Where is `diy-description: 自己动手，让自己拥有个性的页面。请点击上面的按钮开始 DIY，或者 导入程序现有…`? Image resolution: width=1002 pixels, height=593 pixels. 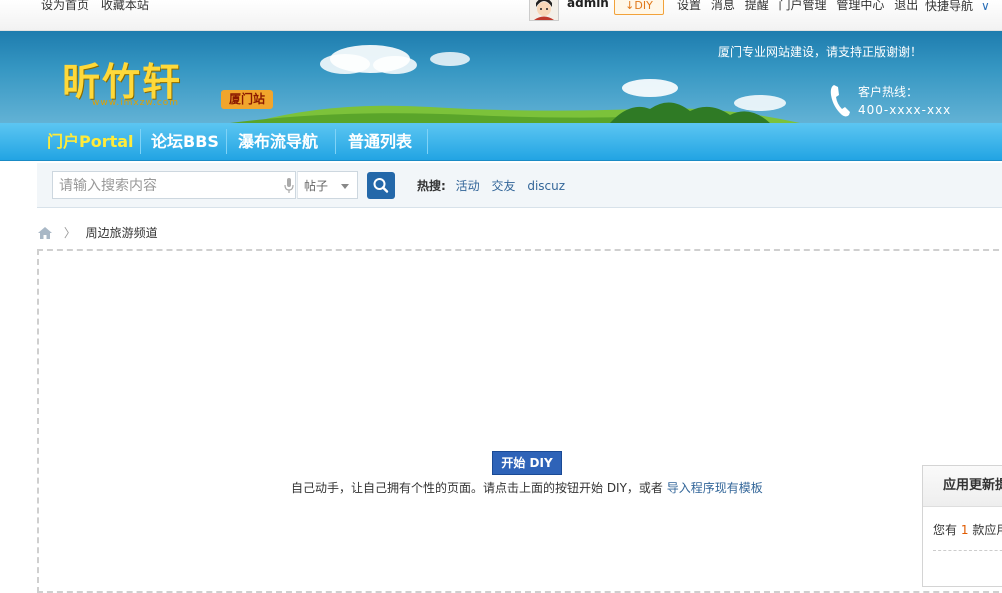
diy-description: 自己动手，让自己拥有个性的页面。请点击上面的按钮开始 DIY，或者 导入程序现有… is located at coordinates (527, 487).